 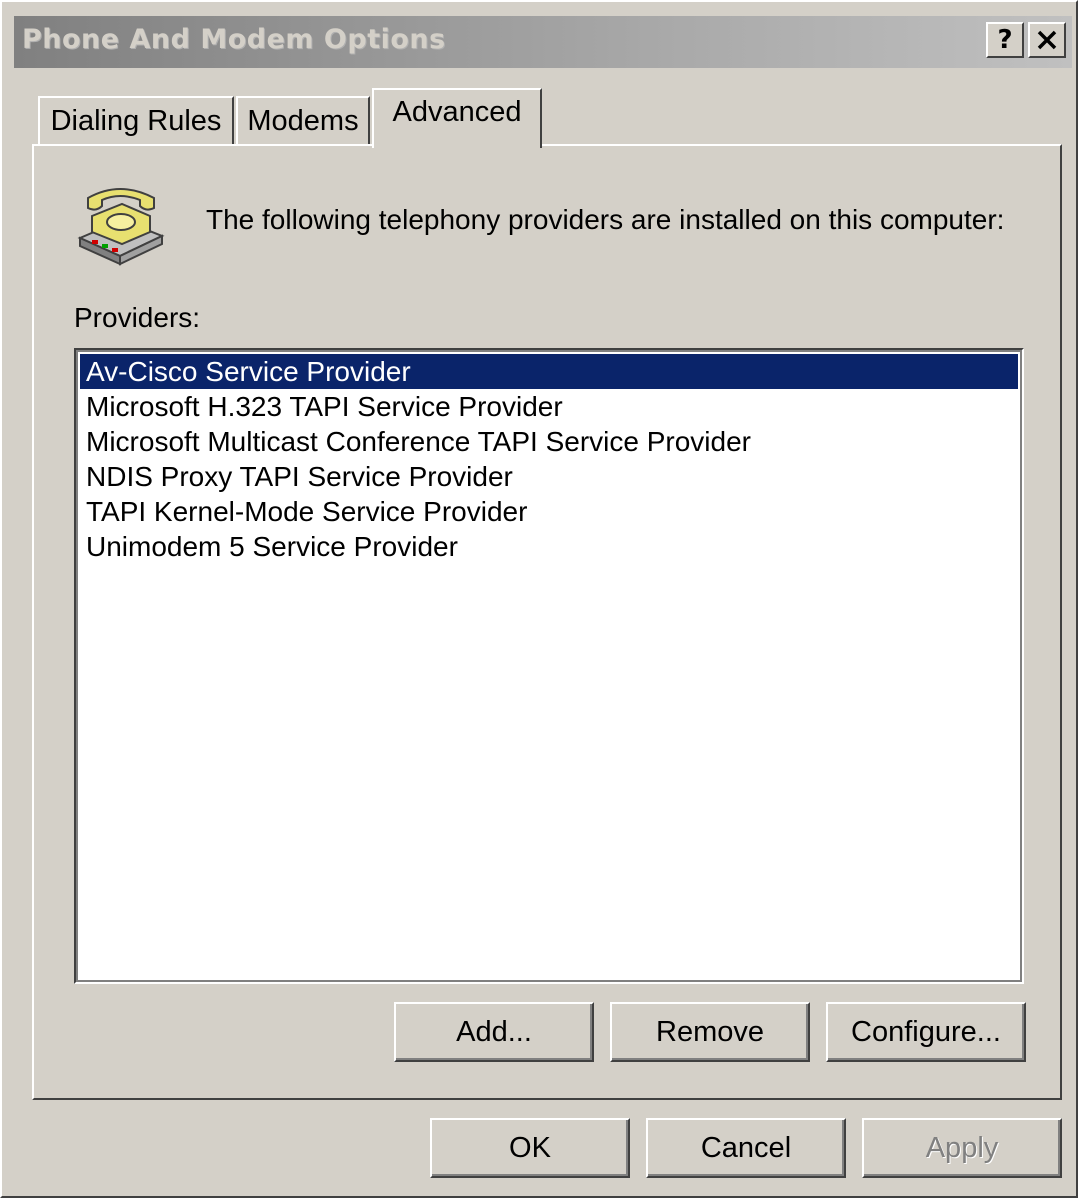 I want to click on apply-button: Apply, so click(x=962, y=1148).